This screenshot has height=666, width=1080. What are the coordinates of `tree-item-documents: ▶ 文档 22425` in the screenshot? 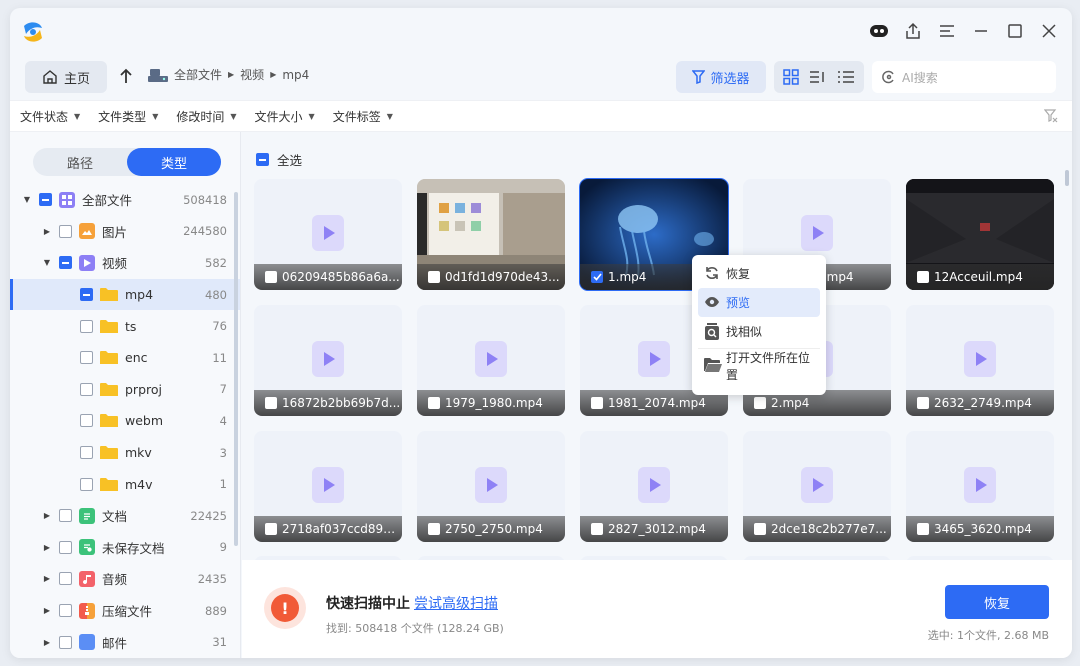 It's located at (125, 516).